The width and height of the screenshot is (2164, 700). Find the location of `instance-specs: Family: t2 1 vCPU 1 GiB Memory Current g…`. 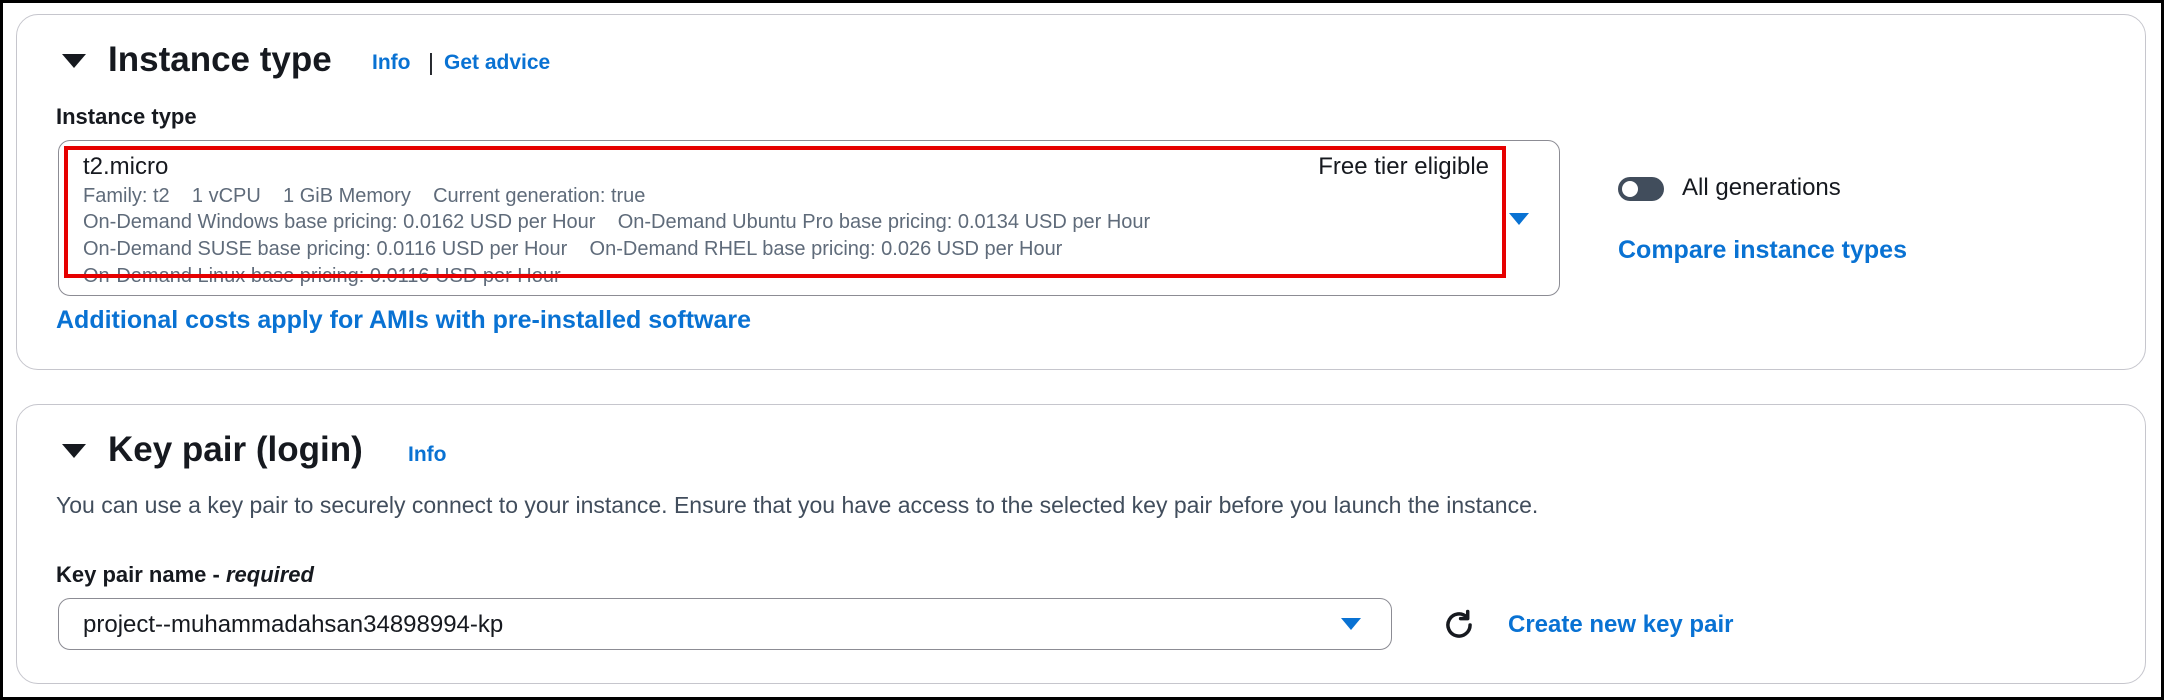

instance-specs: Family: t2 1 vCPU 1 GiB Memory Current g… is located at coordinates (364, 196).